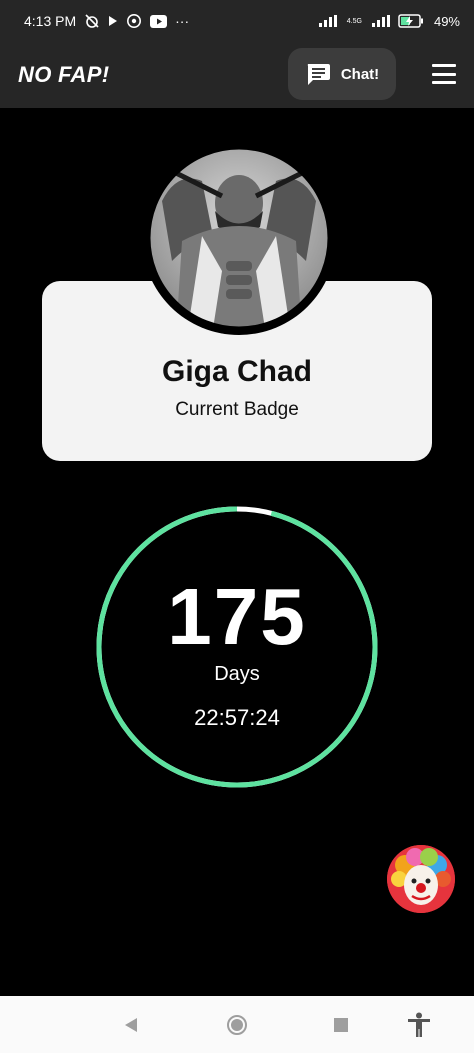 The image size is (474, 1053). I want to click on network-type-label: 4.5G, so click(354, 21).